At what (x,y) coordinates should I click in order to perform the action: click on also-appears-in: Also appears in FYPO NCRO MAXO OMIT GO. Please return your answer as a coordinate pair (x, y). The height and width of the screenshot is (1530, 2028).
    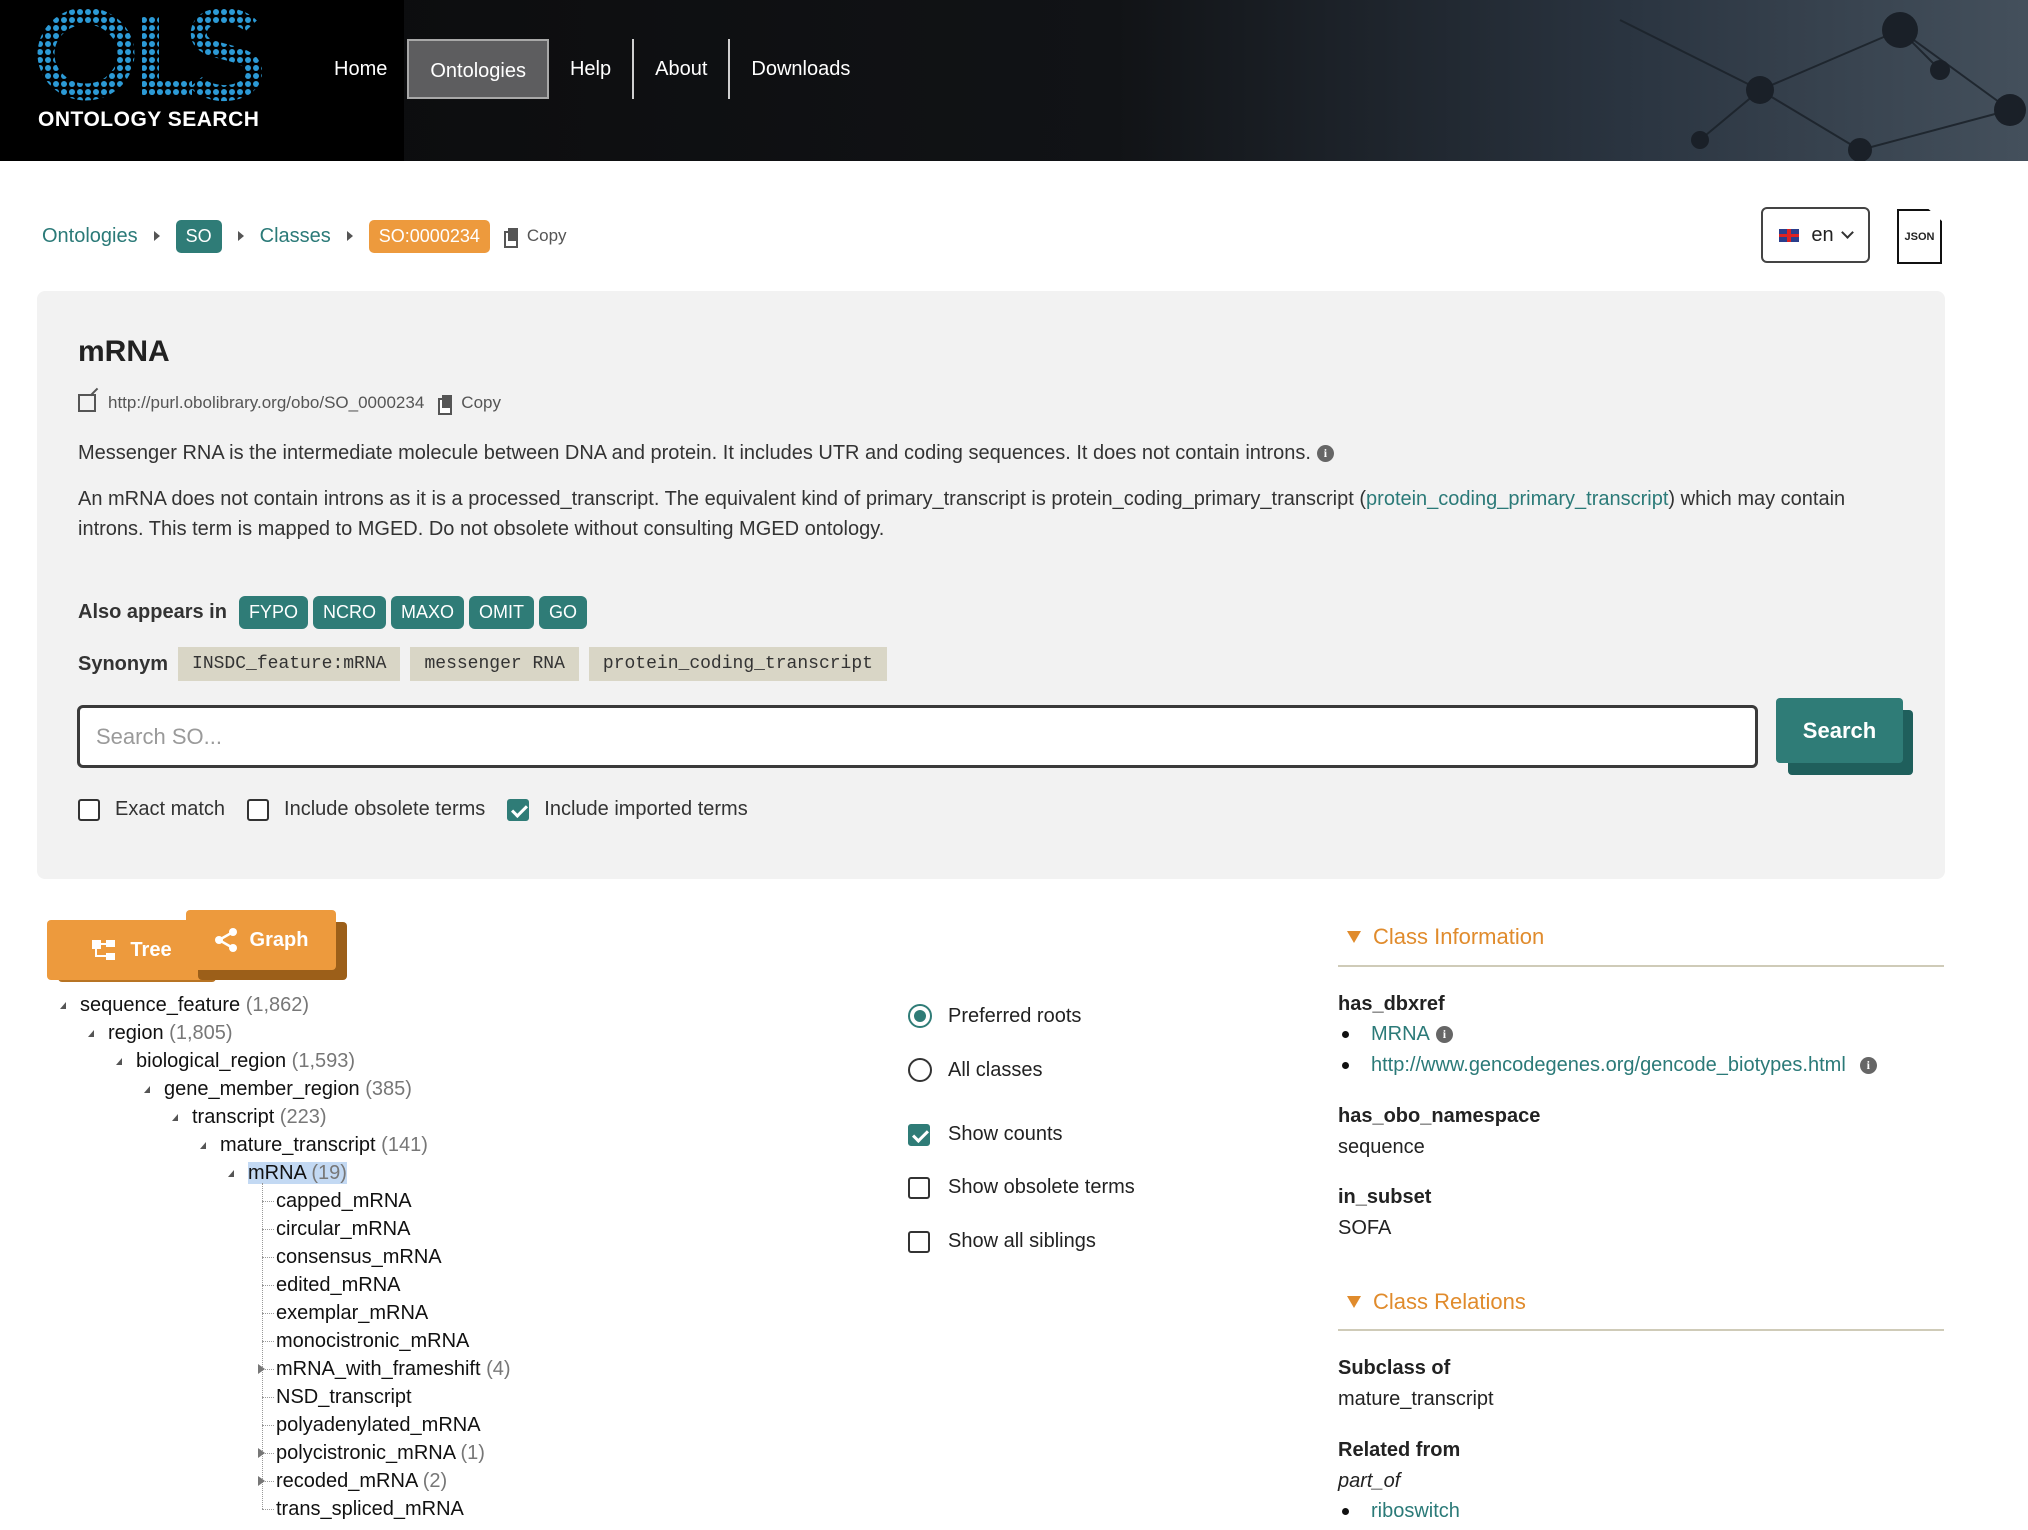
    Looking at the image, I should click on (335, 612).